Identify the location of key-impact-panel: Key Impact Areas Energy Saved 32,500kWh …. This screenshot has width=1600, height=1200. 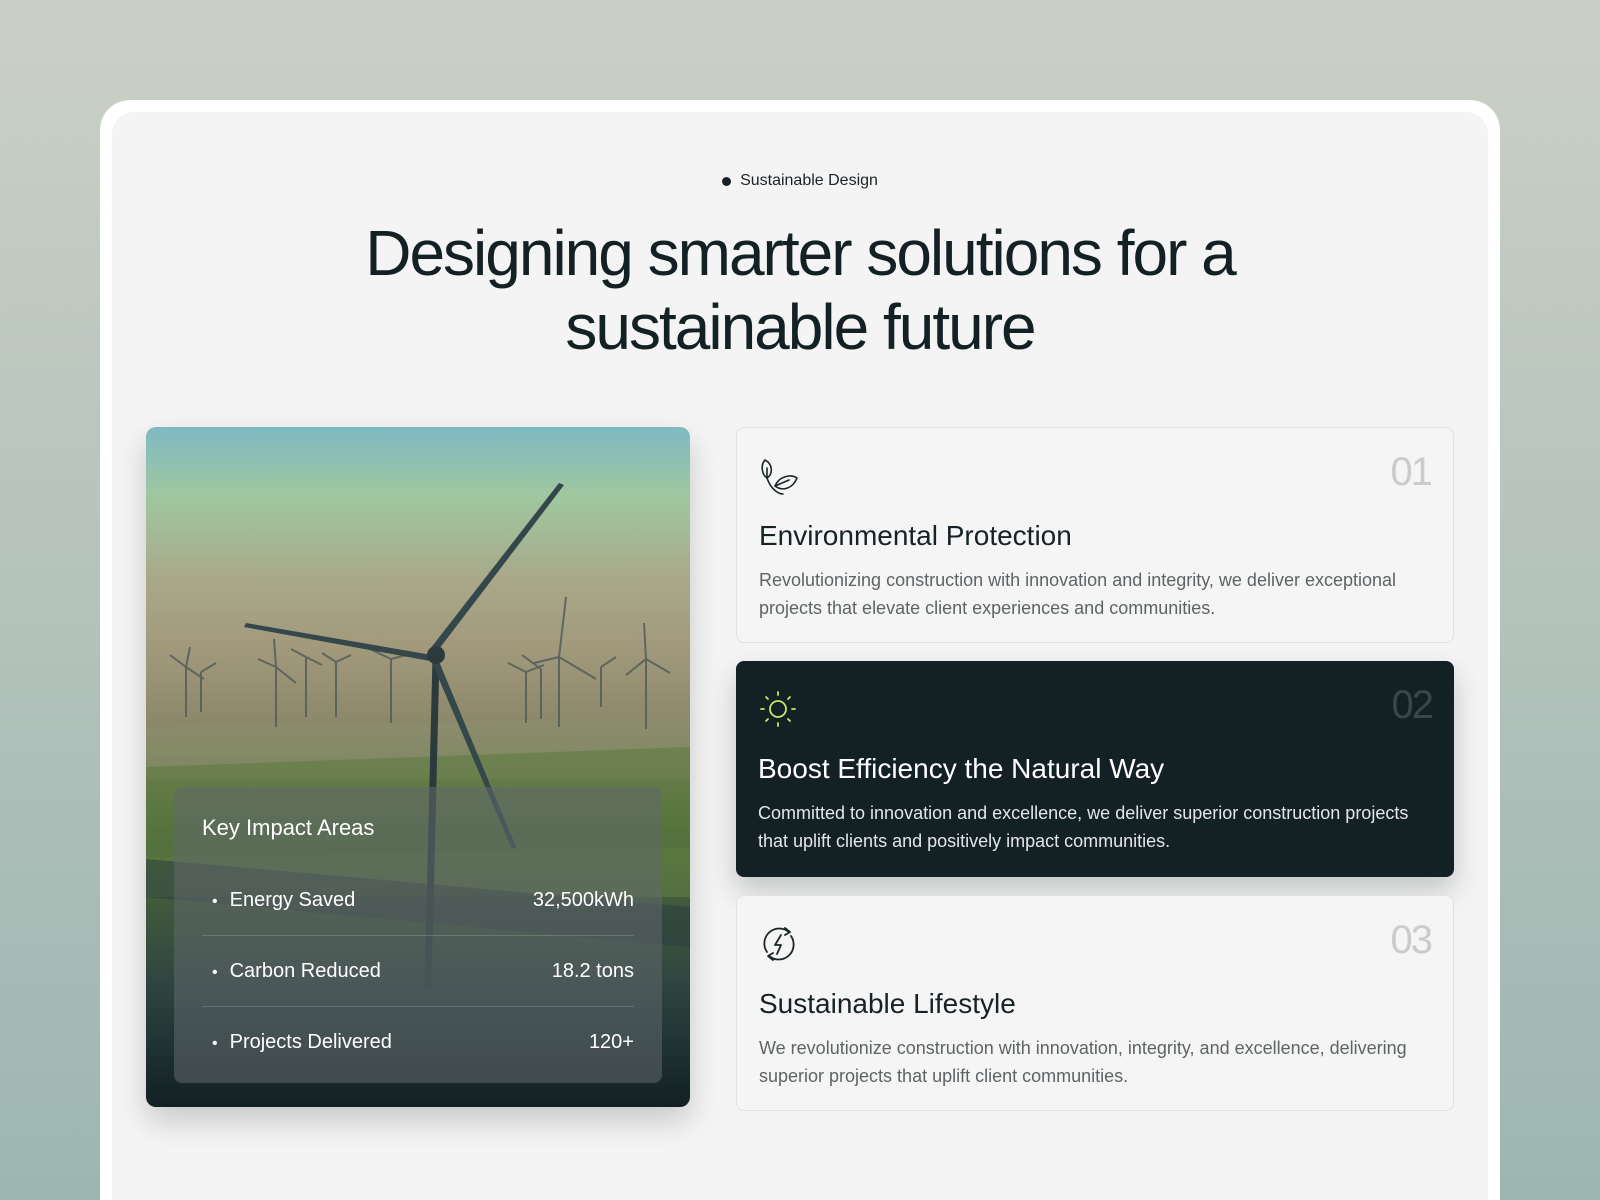
(418, 935).